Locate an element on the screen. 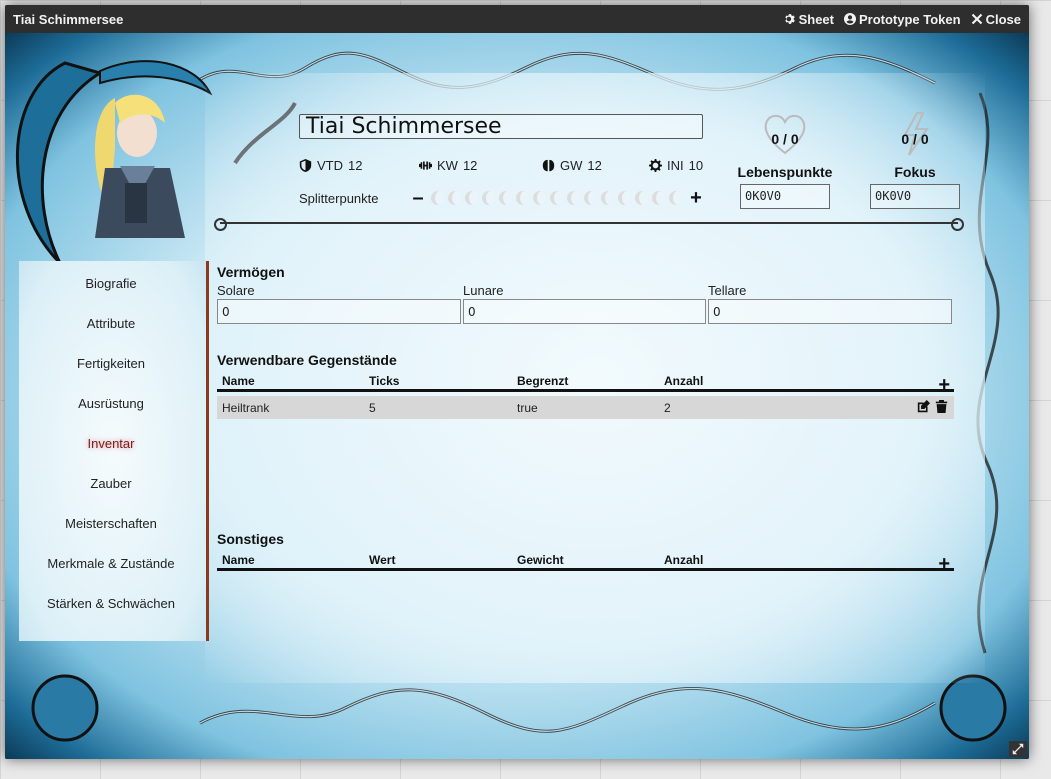 This screenshot has height=779, width=1051. cog-icon is located at coordinates (655, 165).